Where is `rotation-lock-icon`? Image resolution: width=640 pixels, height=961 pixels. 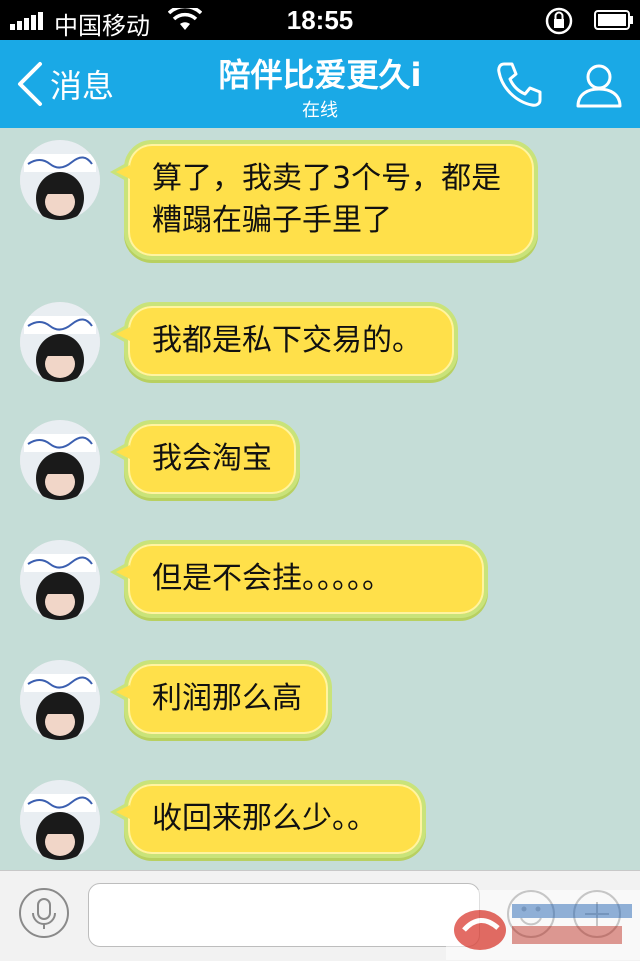 rotation-lock-icon is located at coordinates (559, 21).